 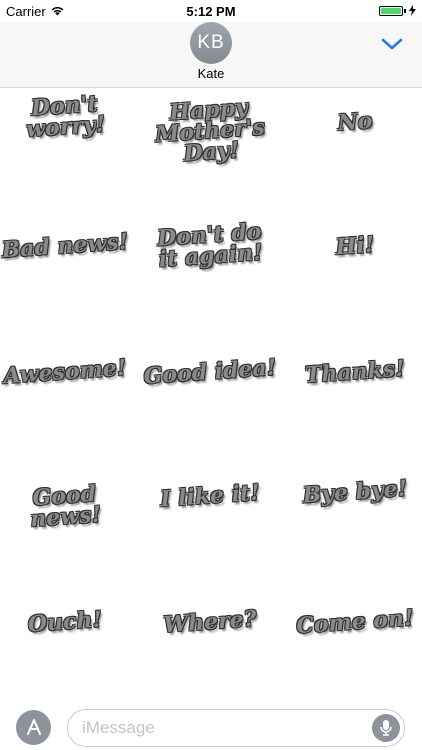 I want to click on sticker-i-like-it: I like it!, so click(x=209, y=496).